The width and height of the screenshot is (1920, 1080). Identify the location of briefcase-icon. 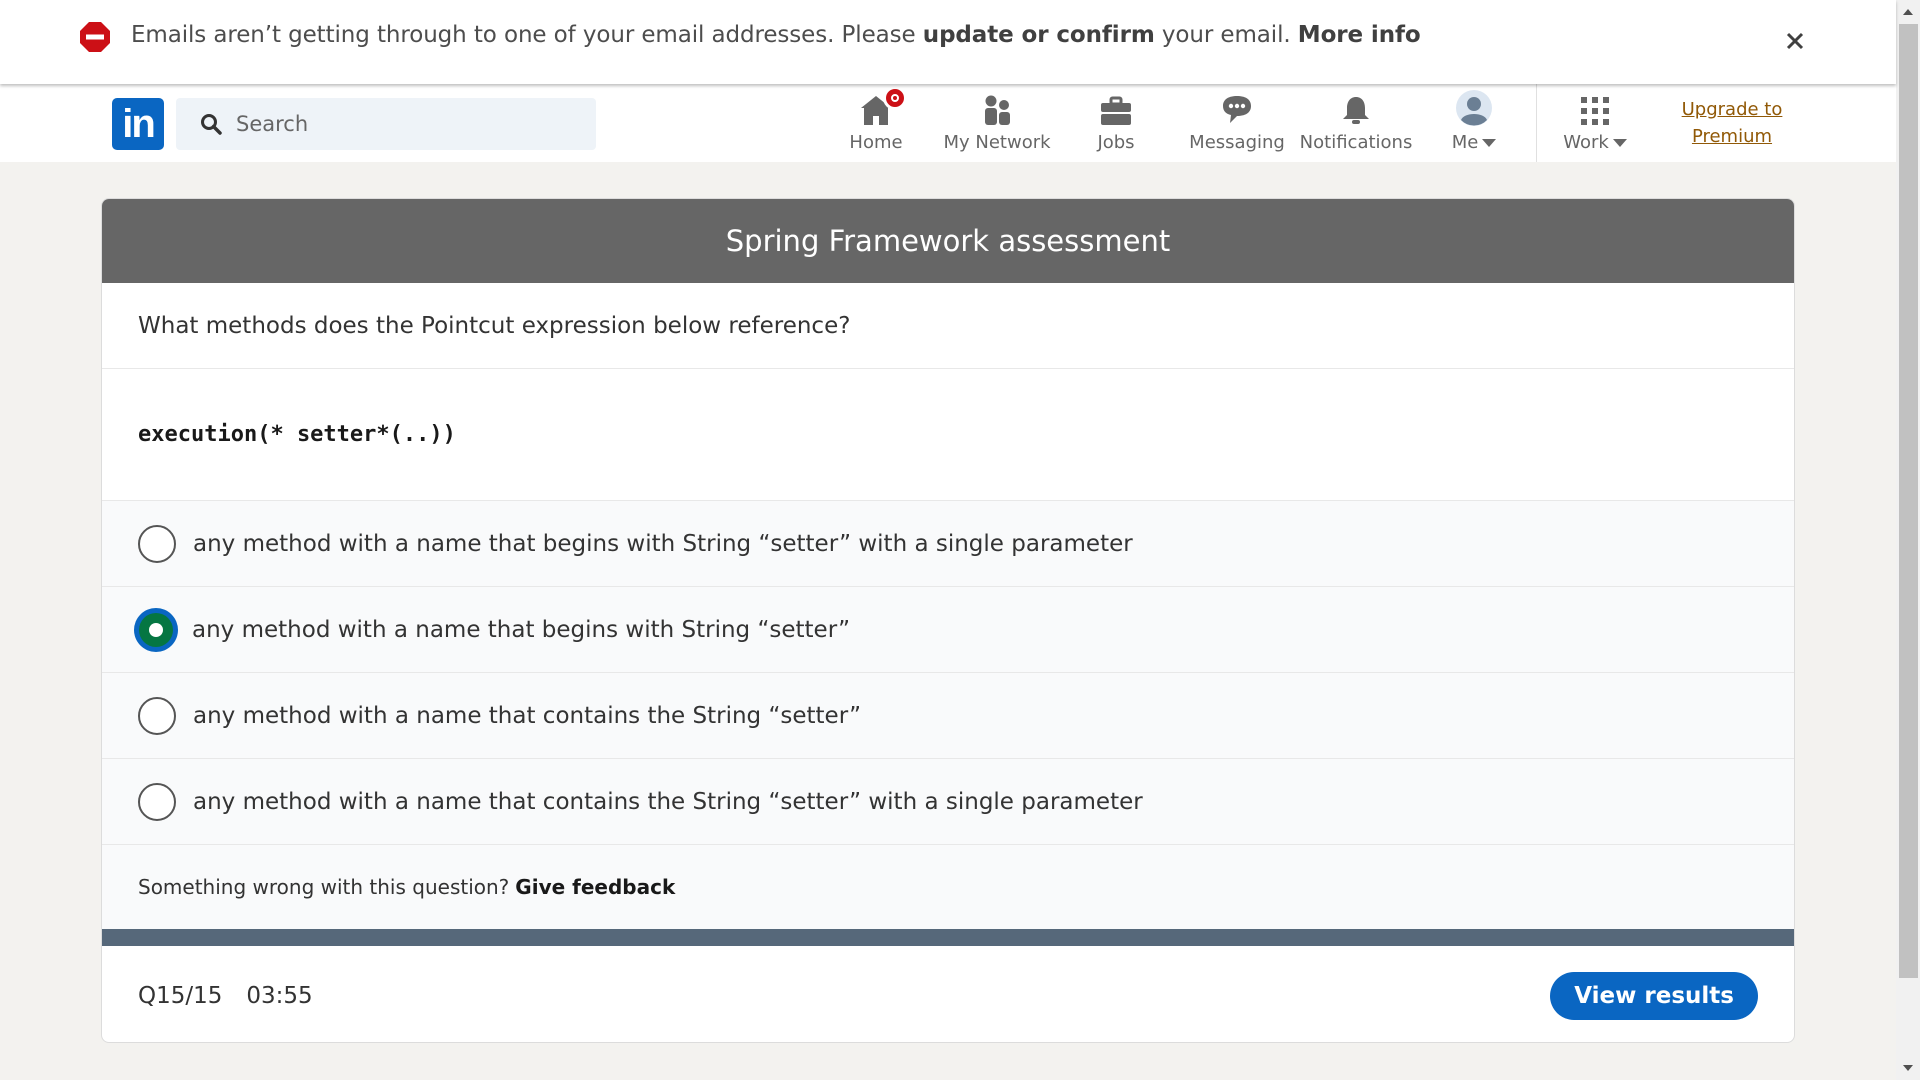
(1116, 110).